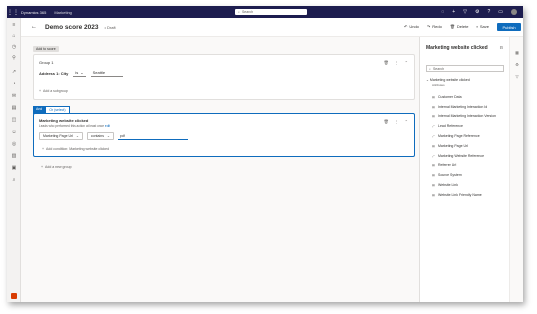 This screenshot has width=537, height=314. Describe the element at coordinates (14, 36) in the screenshot. I see `home-icon: ⌂` at that location.